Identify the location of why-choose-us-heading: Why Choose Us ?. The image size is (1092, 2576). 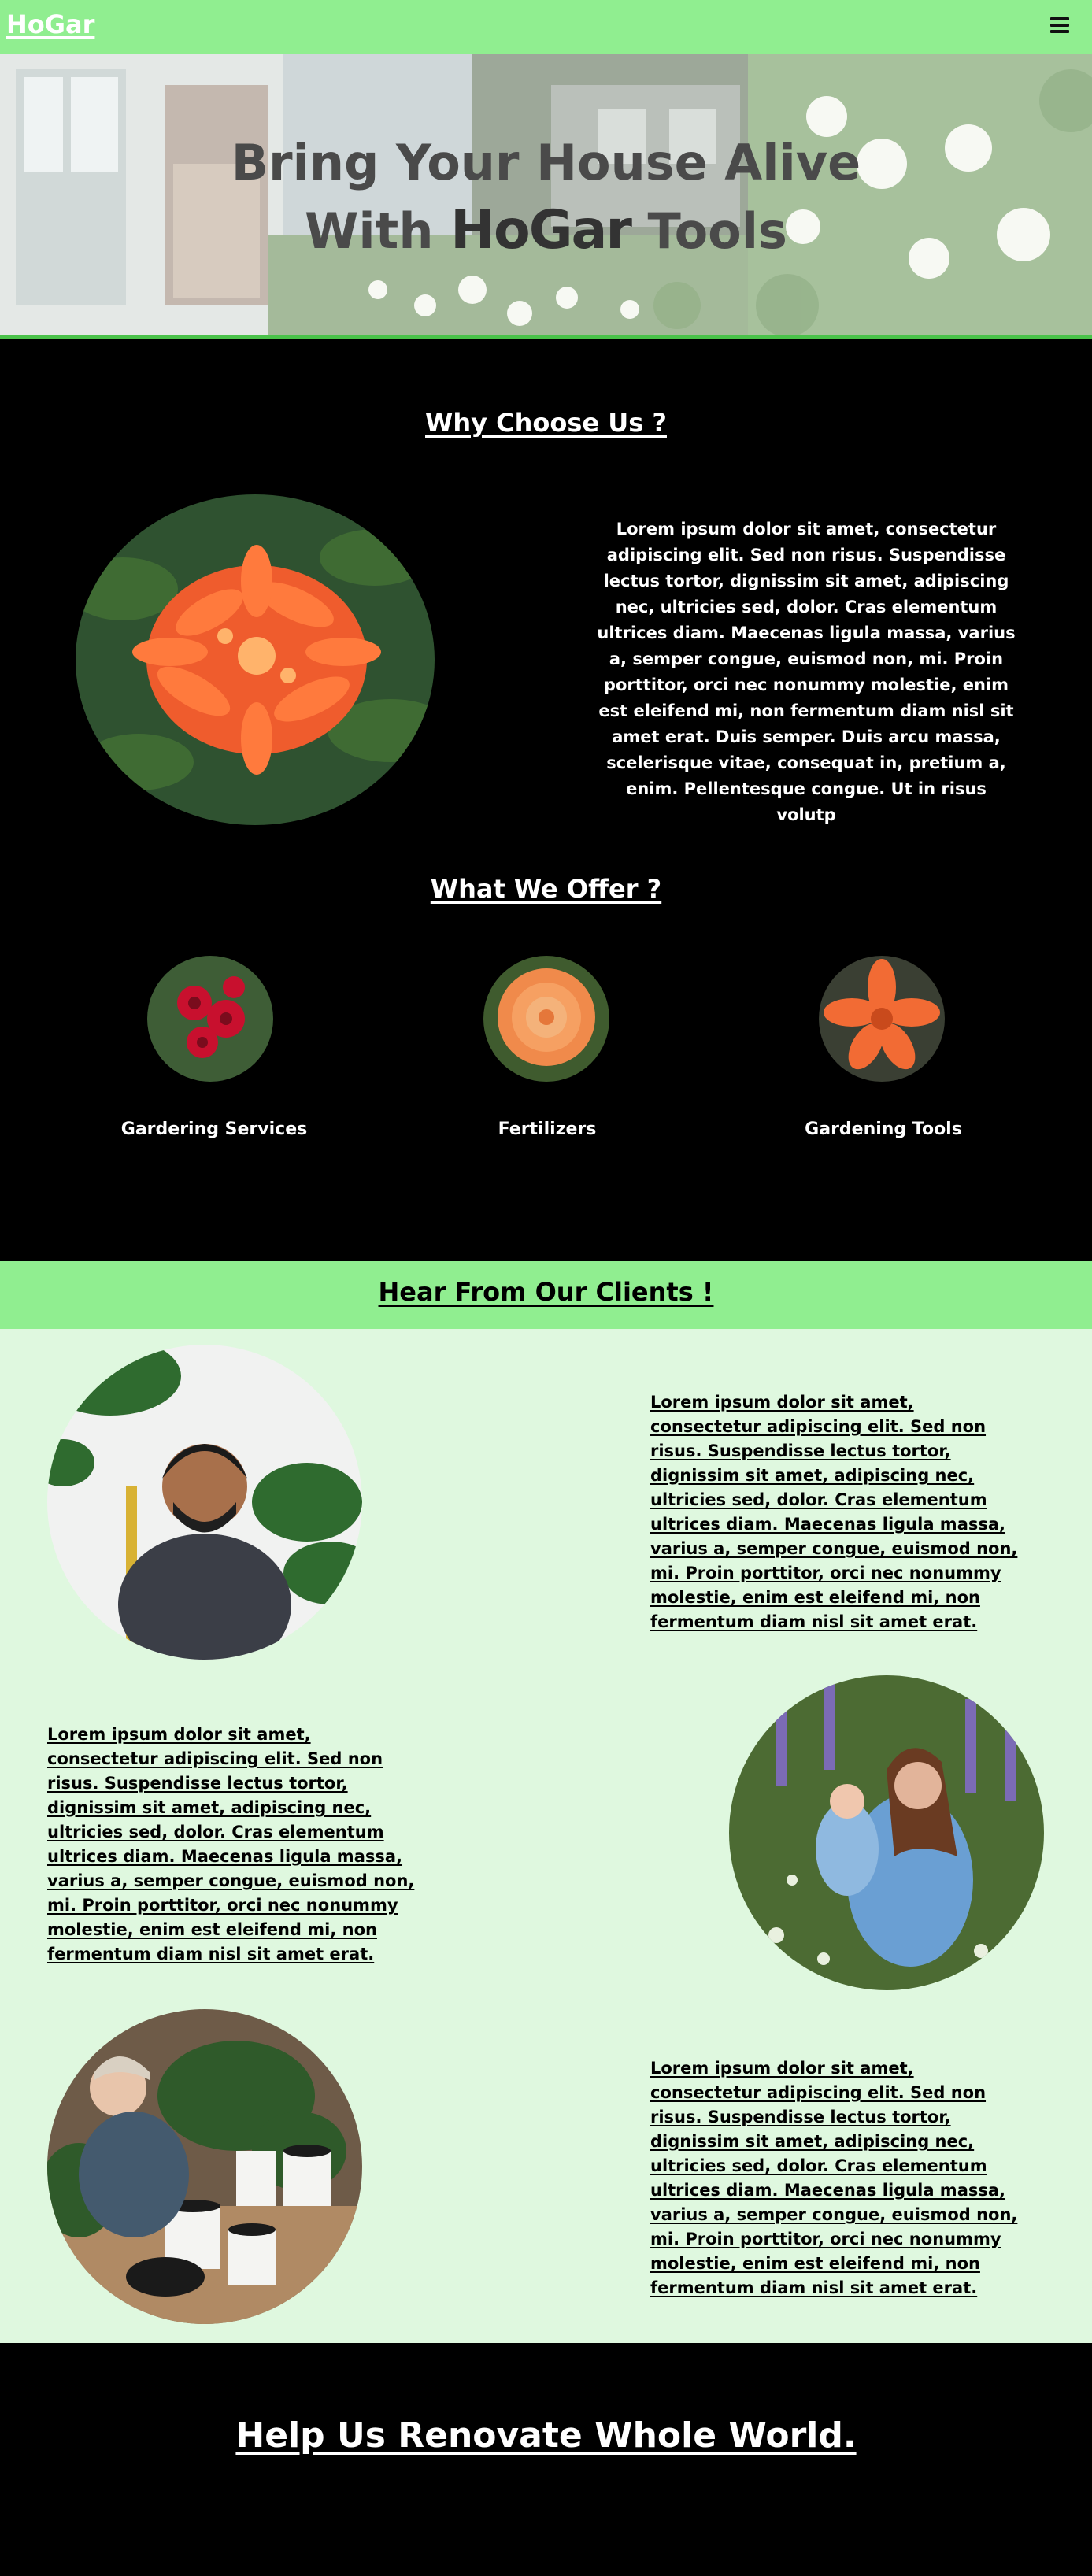
(546, 423).